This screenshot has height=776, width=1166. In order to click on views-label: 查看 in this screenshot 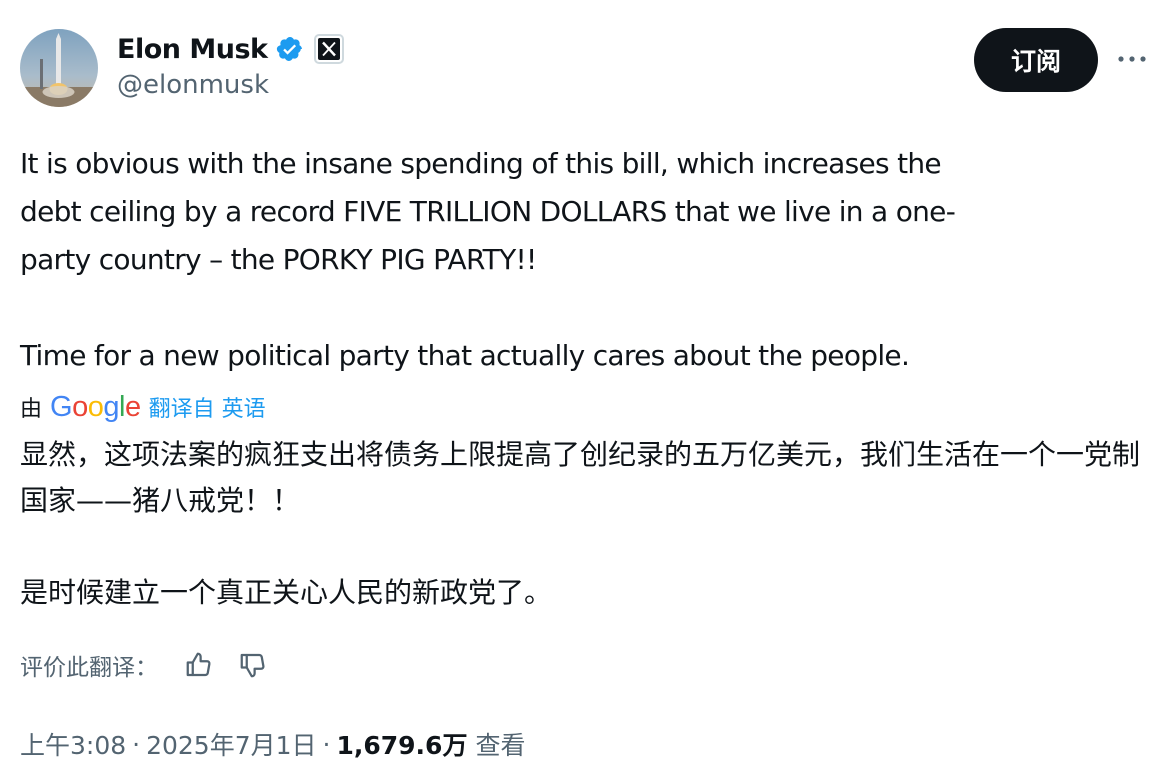, I will do `click(500, 745)`.